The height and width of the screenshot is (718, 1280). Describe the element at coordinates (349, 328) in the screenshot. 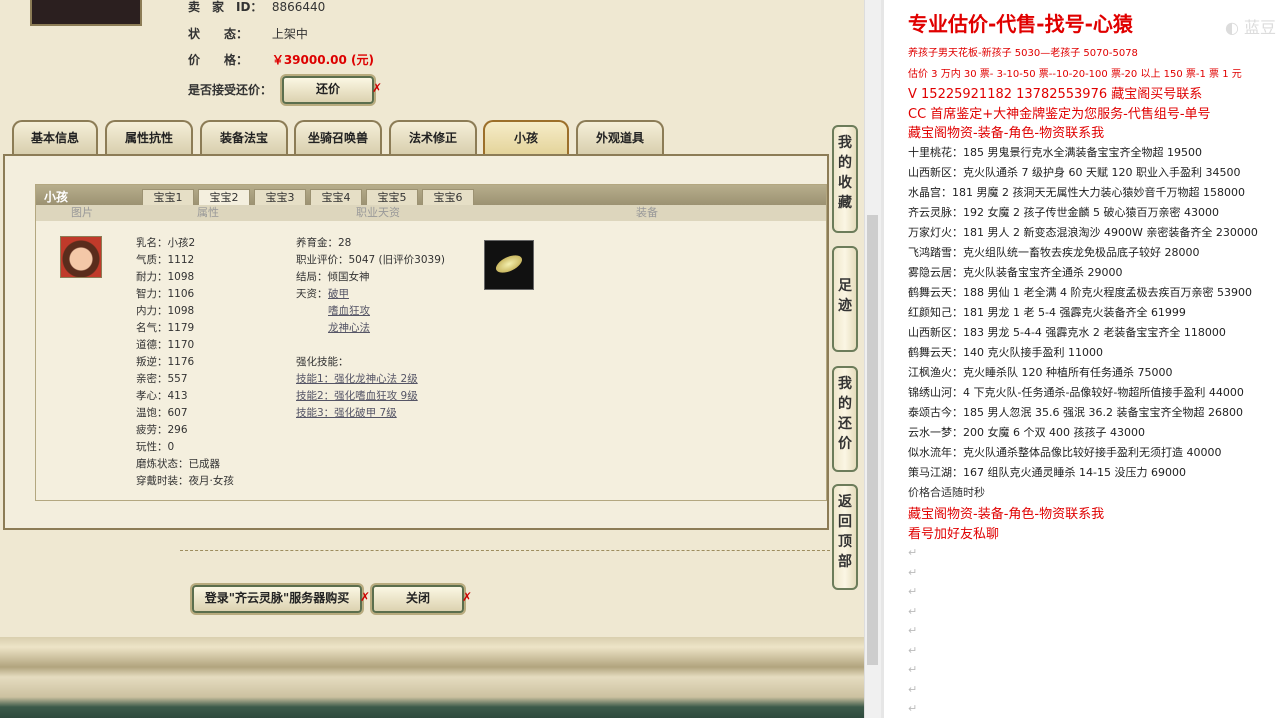

I see `talent-link: 龙神心法` at that location.